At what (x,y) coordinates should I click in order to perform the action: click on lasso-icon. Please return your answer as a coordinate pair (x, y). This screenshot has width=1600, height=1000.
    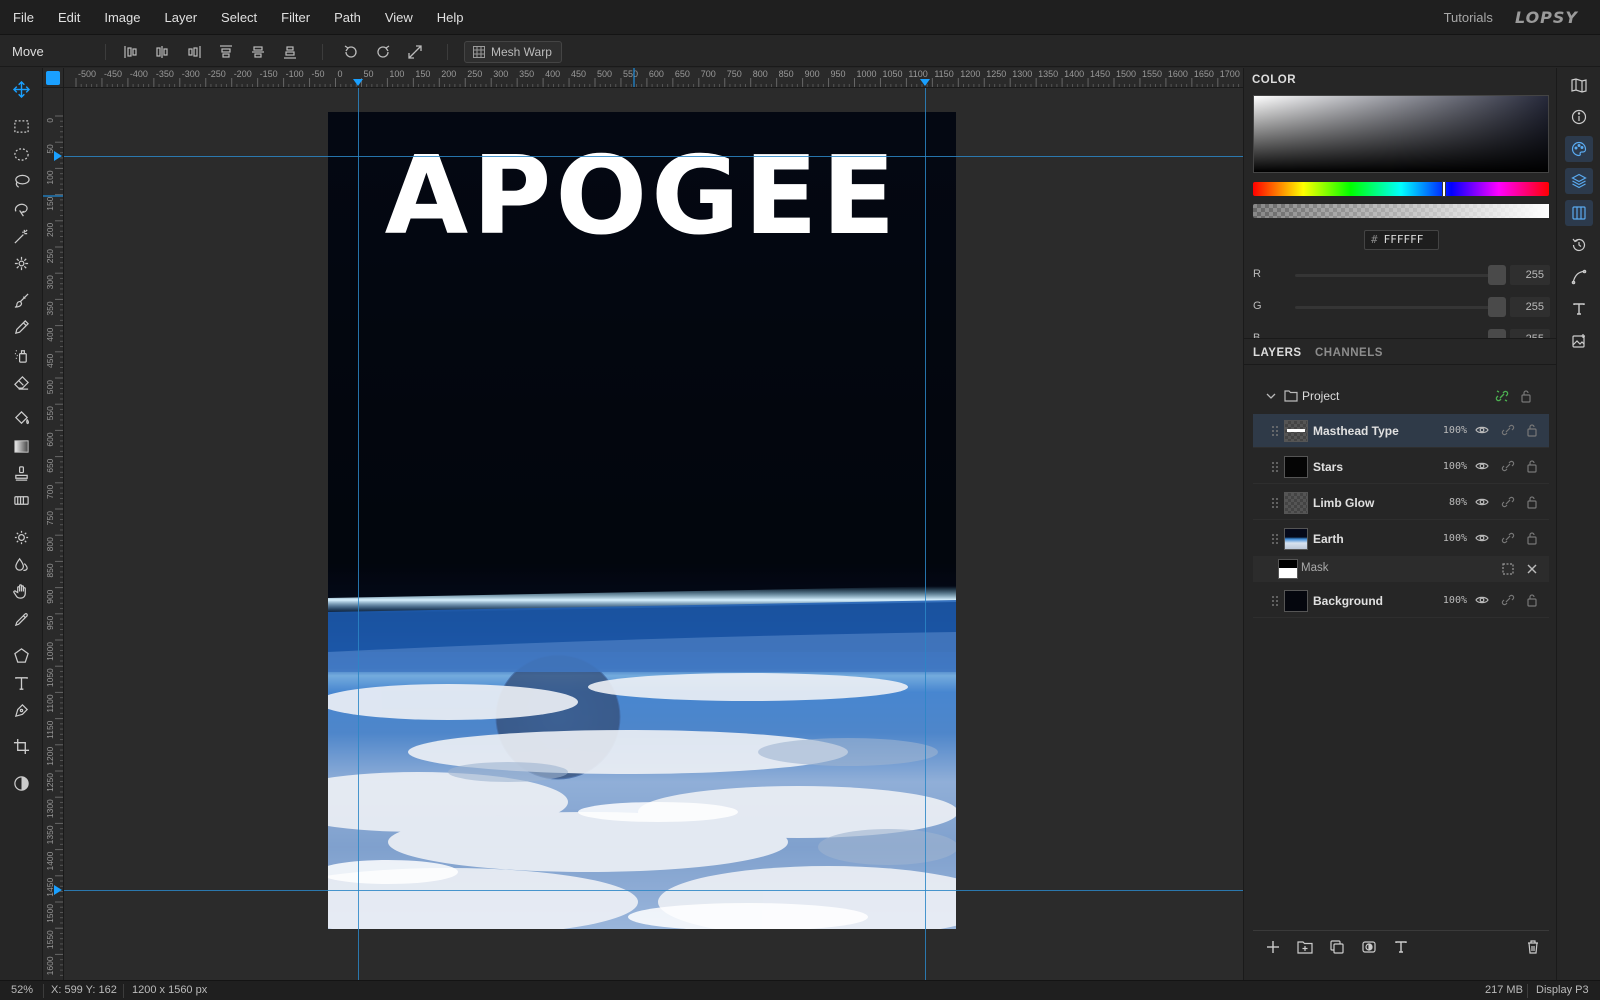
    Looking at the image, I should click on (21, 181).